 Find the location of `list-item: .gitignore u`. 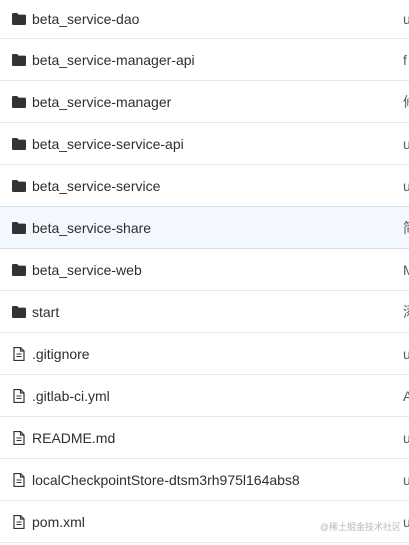

list-item: .gitignore u is located at coordinates (204, 354).